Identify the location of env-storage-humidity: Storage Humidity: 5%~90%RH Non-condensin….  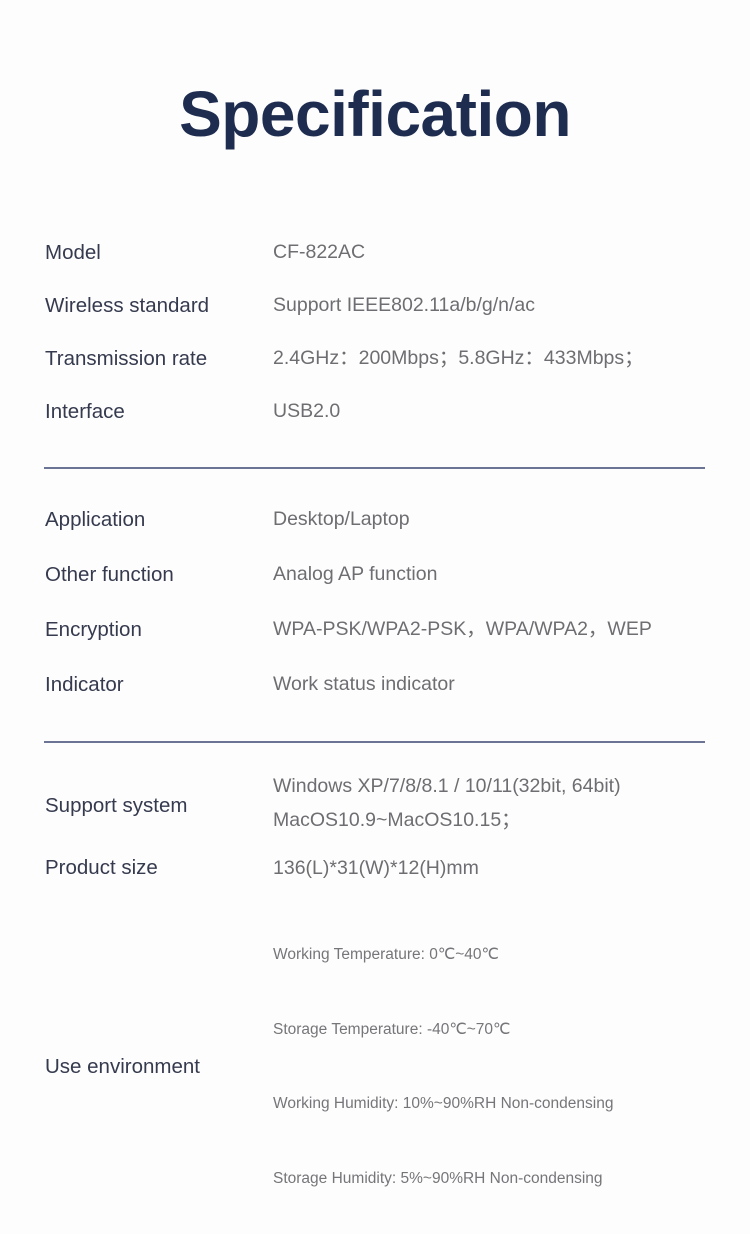
(438, 1178).